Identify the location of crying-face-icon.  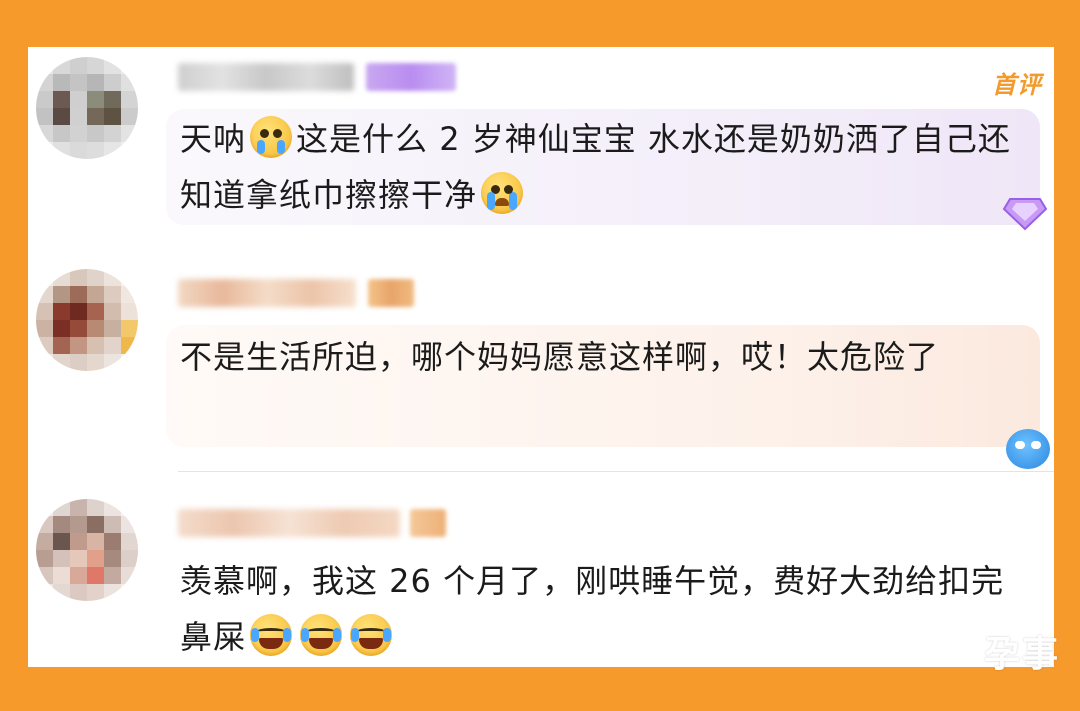
(271, 137).